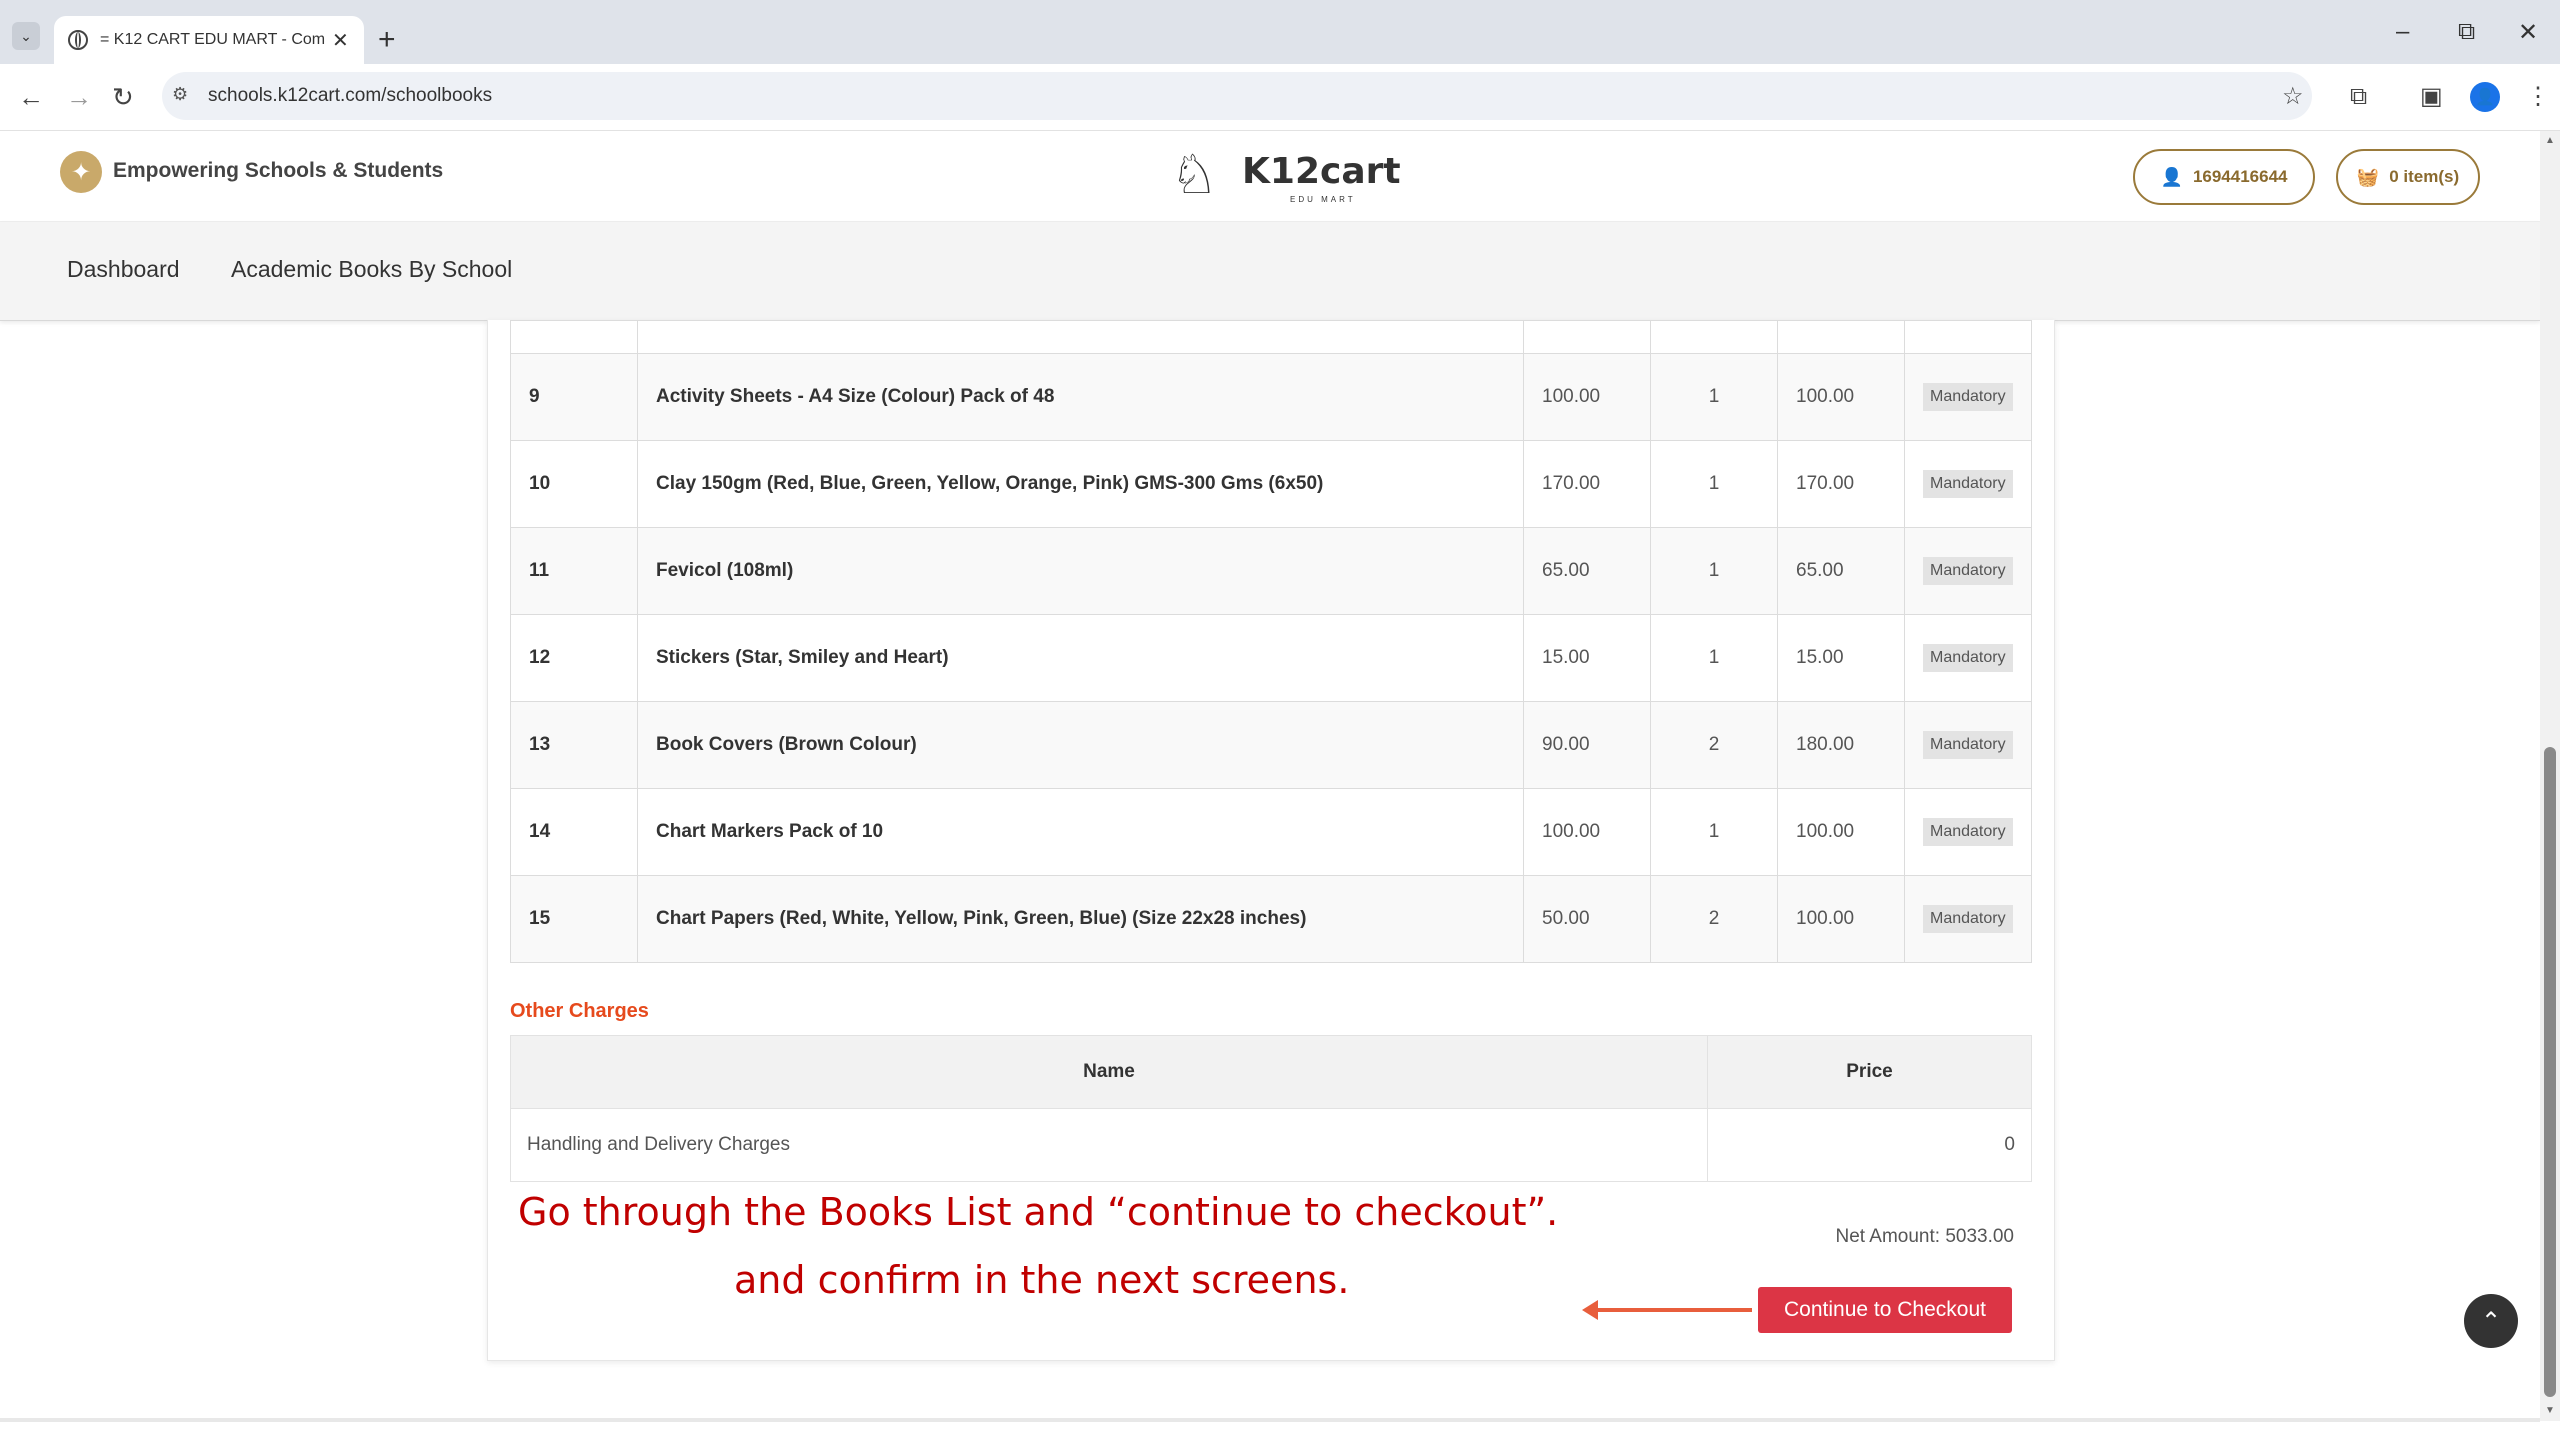  I want to click on item-name: Book Covers (Brown Colour), so click(1080, 745).